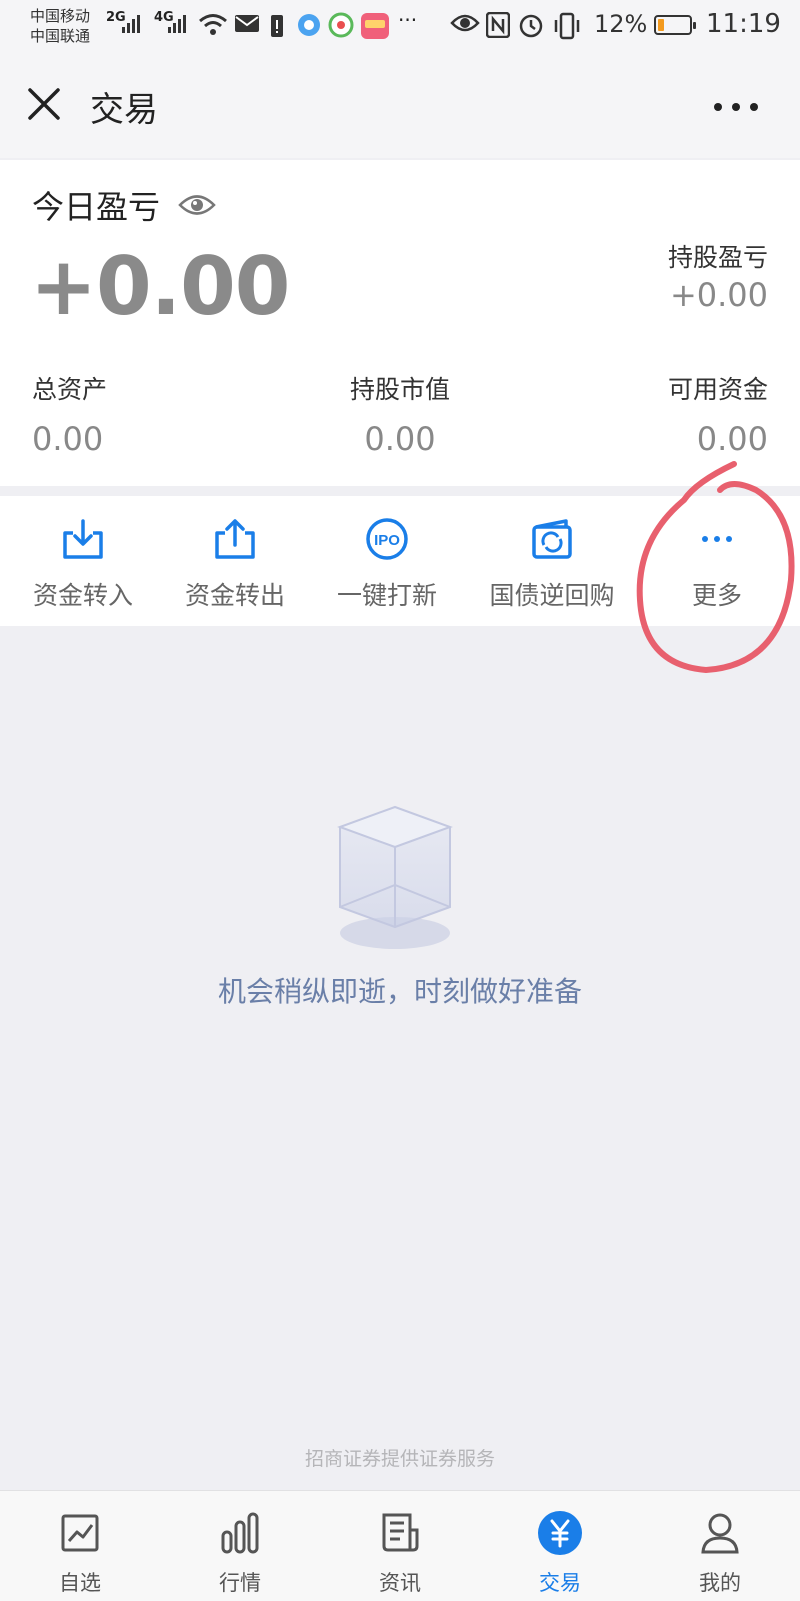 This screenshot has width=800, height=1601. Describe the element at coordinates (80, 1533) in the screenshot. I see `watchlist-icon` at that location.